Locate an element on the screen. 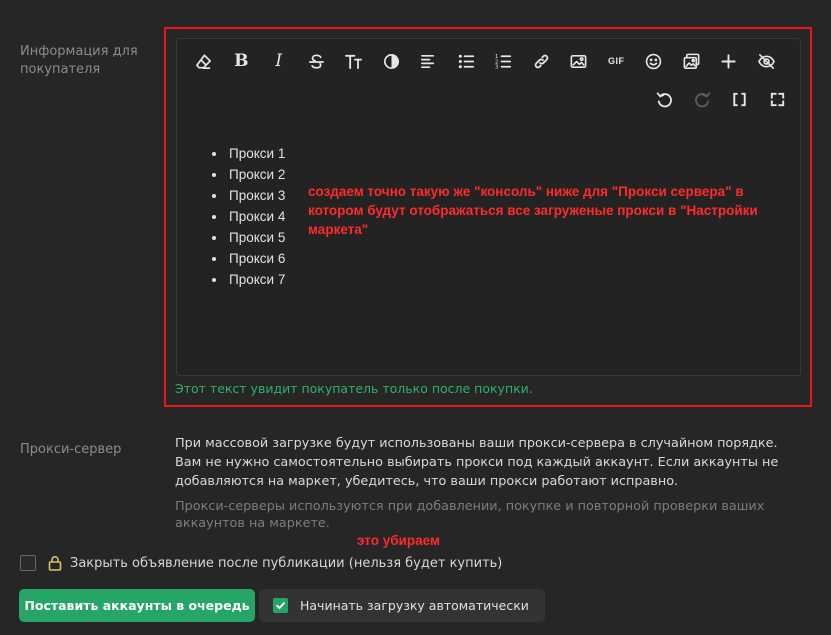 The image size is (831, 635). lock-icon is located at coordinates (55, 563).